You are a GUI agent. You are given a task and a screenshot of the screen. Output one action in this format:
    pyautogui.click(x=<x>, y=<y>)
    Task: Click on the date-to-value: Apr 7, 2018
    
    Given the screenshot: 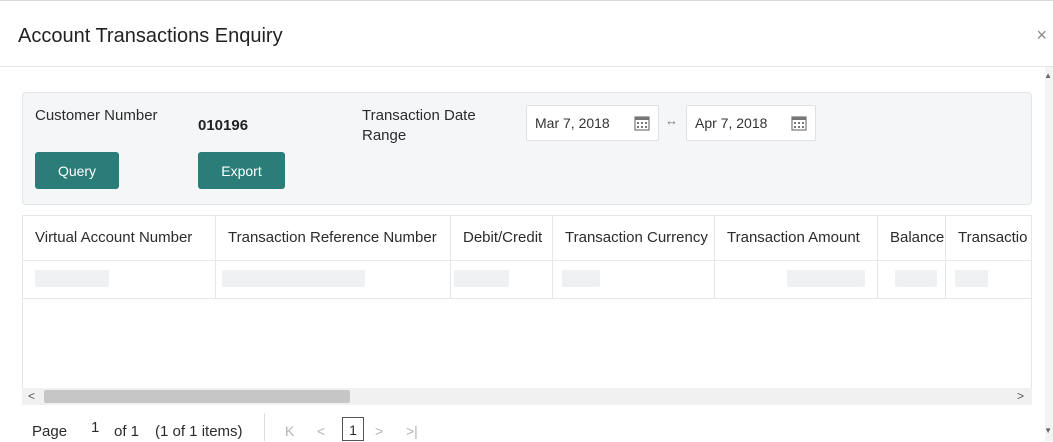 What is the action you would take?
    pyautogui.click(x=731, y=123)
    